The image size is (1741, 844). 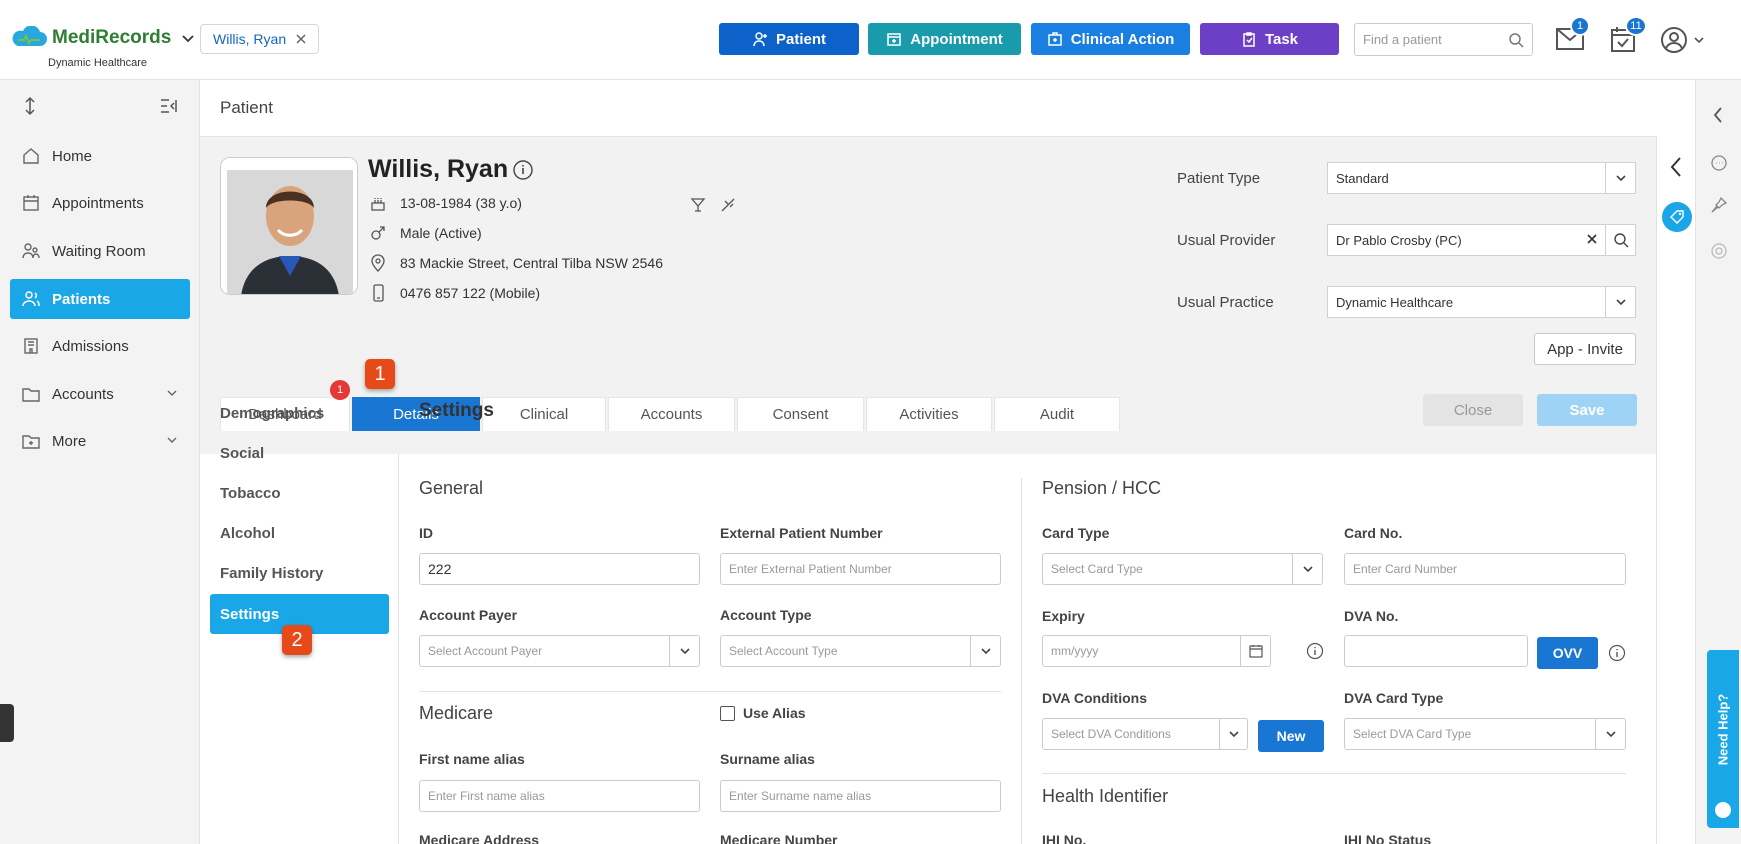 What do you see at coordinates (1182, 569) in the screenshot?
I see `card-type-select: Select Card Type` at bounding box center [1182, 569].